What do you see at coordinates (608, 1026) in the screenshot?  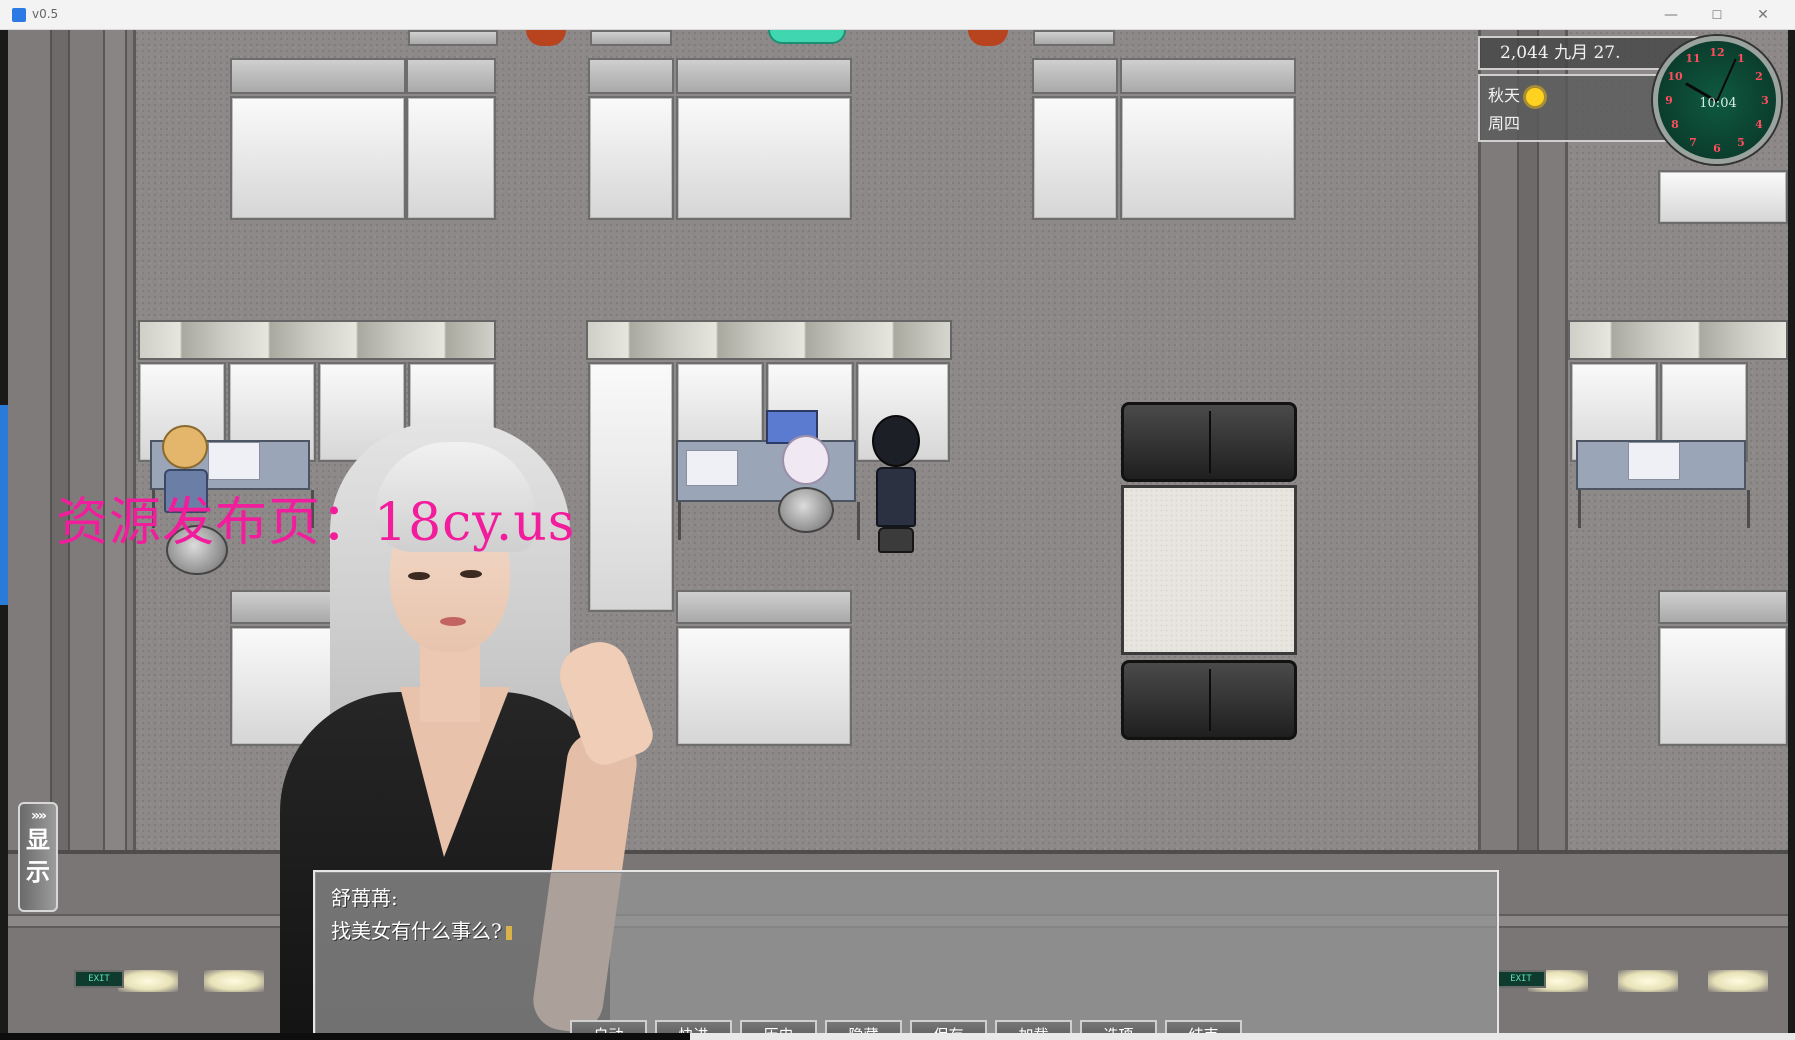 I see `auto-button: 自动` at bounding box center [608, 1026].